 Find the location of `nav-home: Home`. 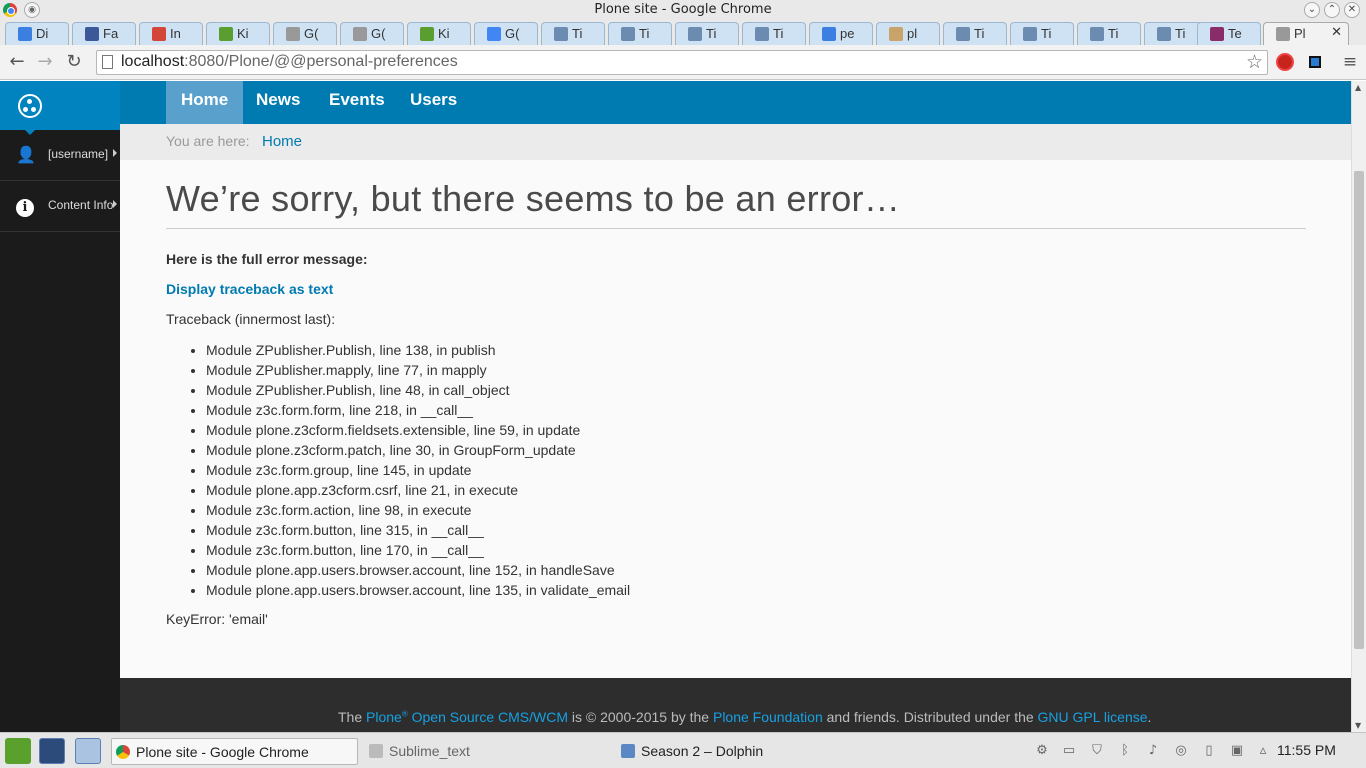

nav-home: Home is located at coordinates (205, 102).